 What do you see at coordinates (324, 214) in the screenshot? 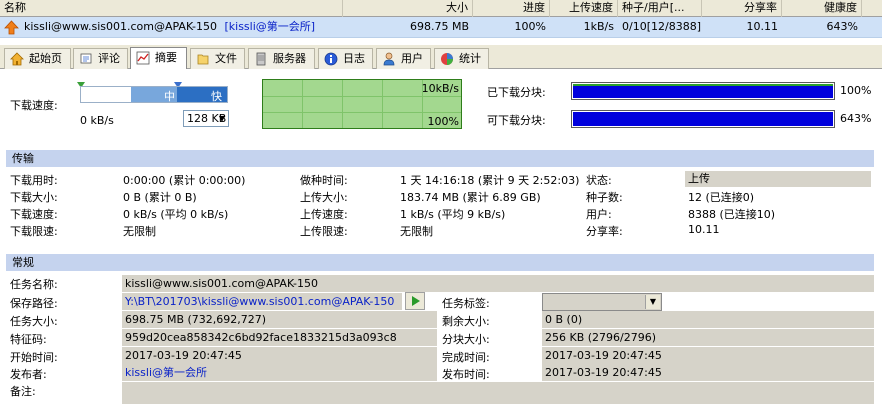
I see `upload-speed-label: 上传速度:` at bounding box center [324, 214].